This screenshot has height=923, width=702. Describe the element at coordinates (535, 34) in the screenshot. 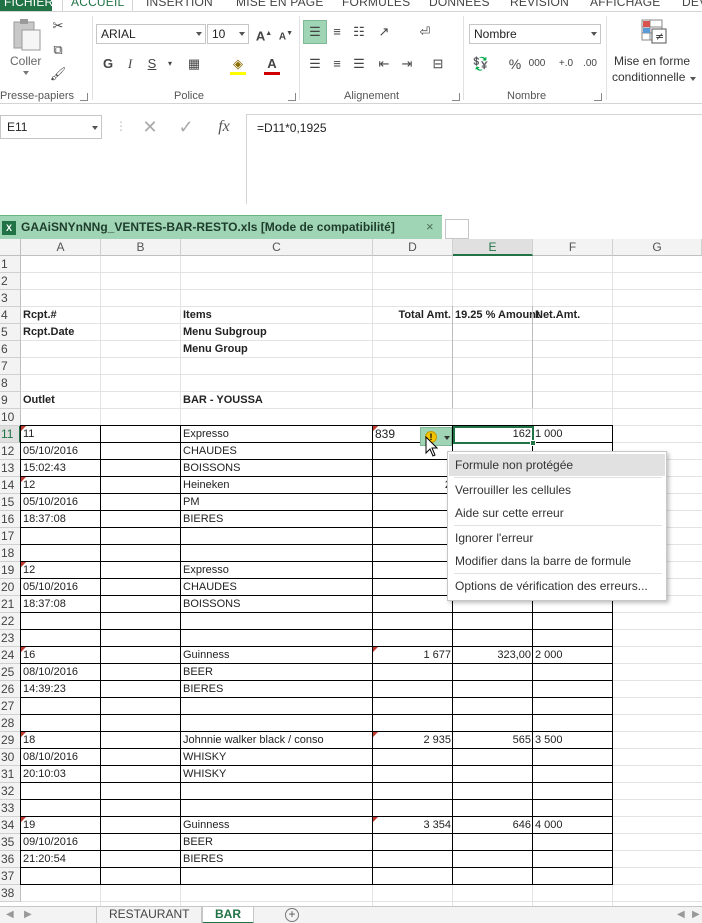

I see `number-format-select: Nombre` at that location.